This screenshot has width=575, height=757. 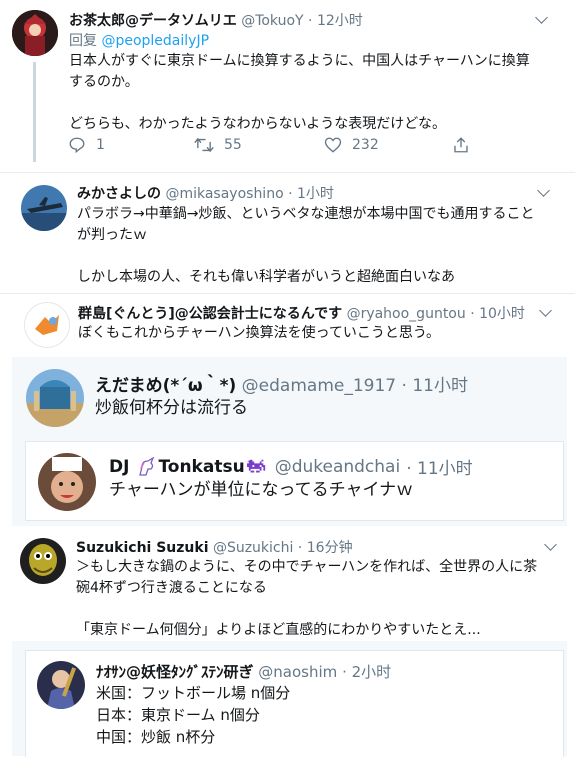 I want to click on timestamp: · 12小时, so click(x=335, y=21).